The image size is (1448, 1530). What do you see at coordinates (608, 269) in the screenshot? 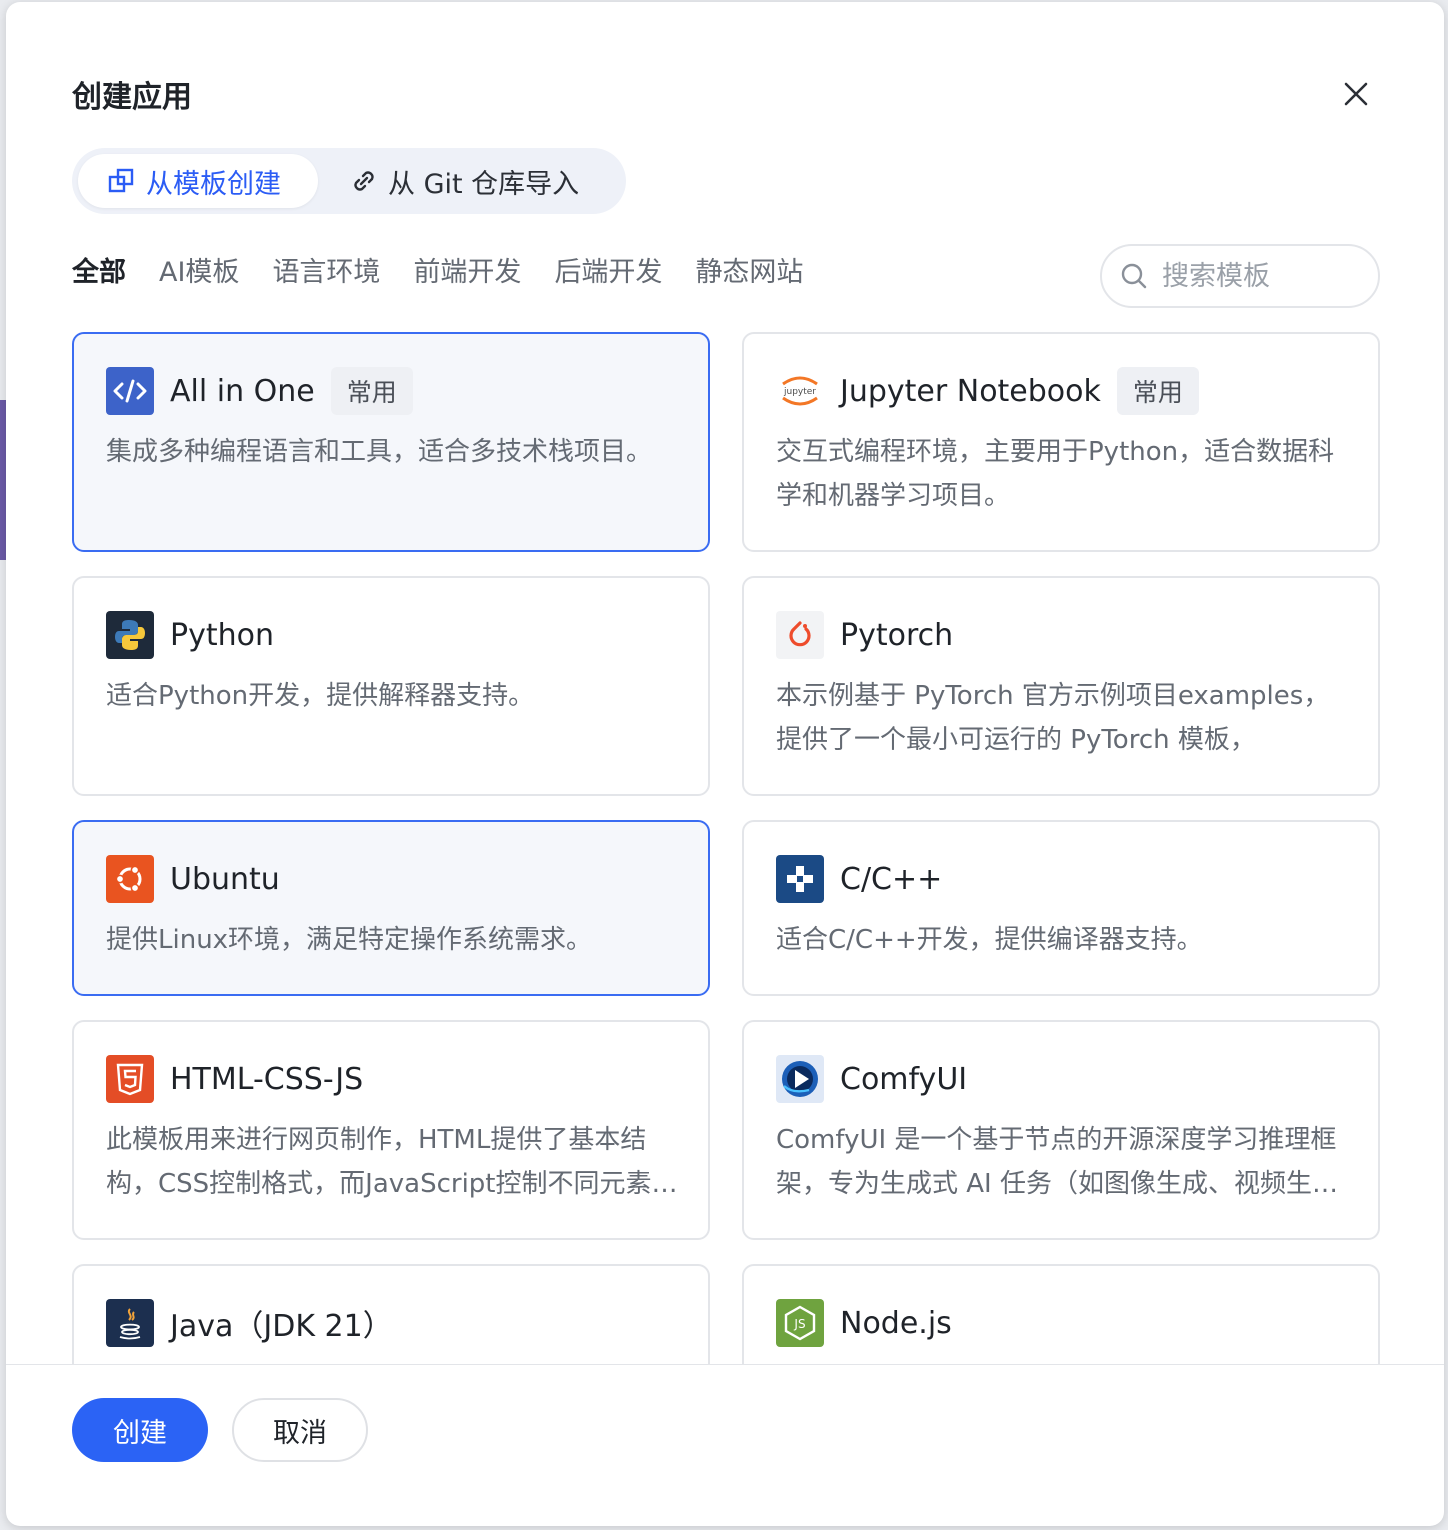
I see `category-tab-backend: 后端开发` at bounding box center [608, 269].